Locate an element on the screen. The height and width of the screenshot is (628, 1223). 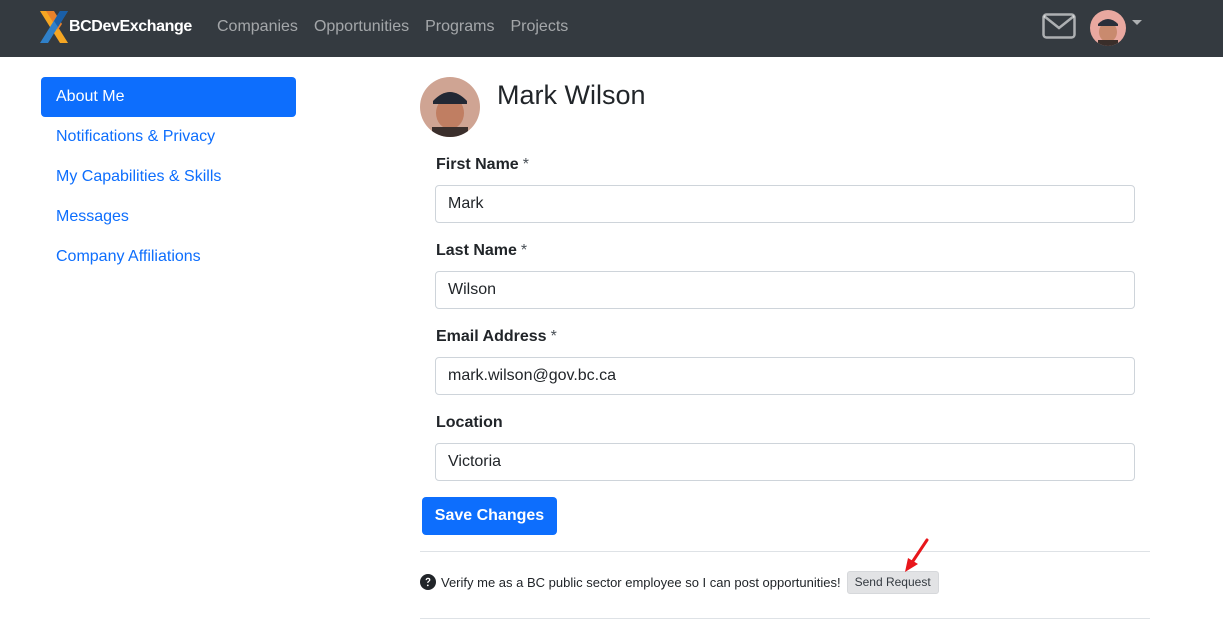
annotation-arrow-icon is located at coordinates (917, 555).